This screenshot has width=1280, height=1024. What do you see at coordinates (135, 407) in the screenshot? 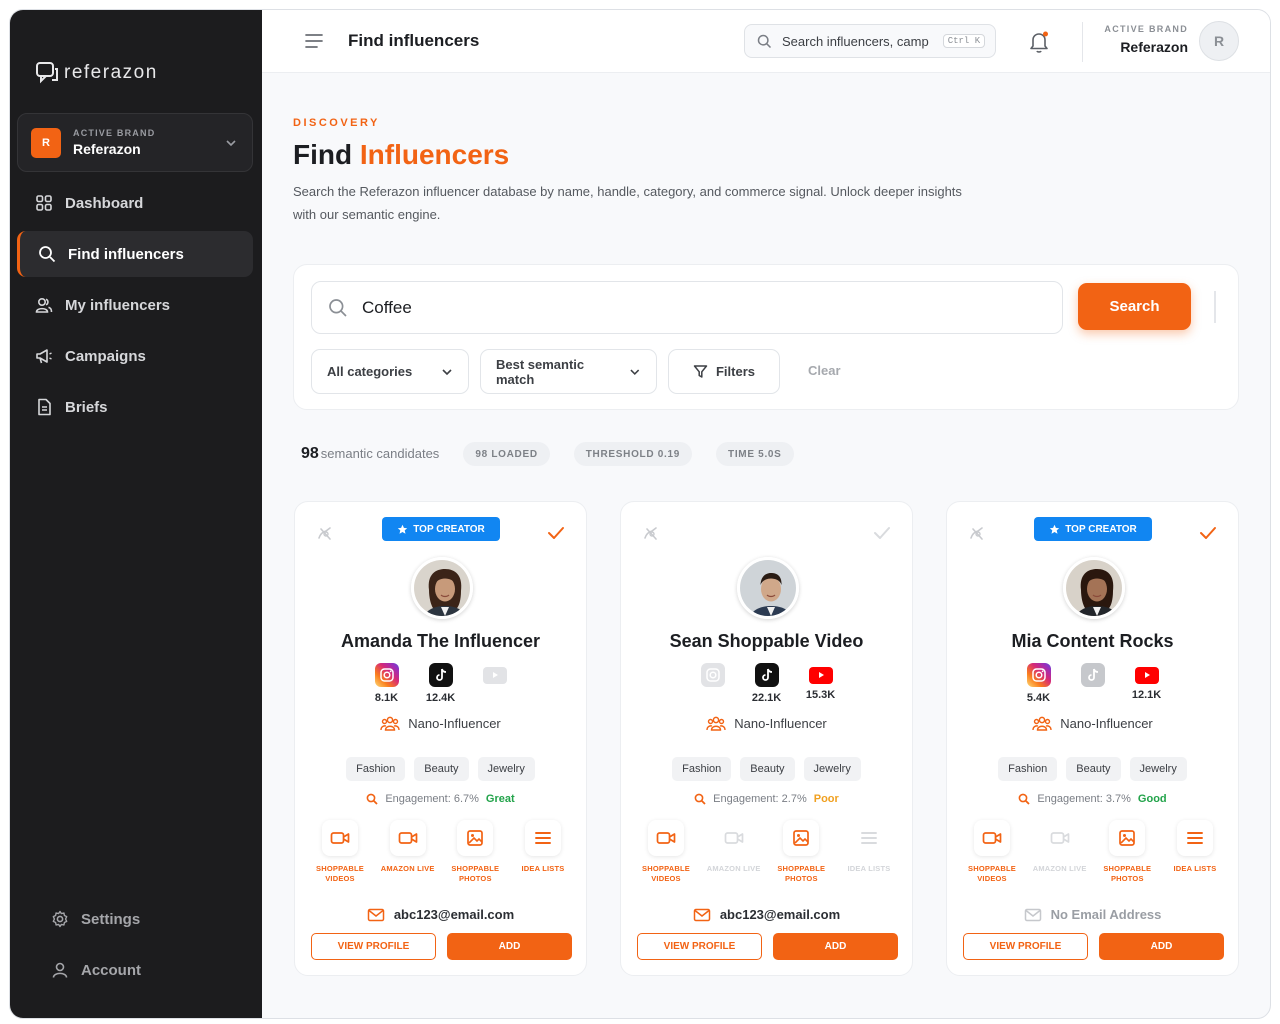
I see `sidebar-item-briefs: Briefs` at bounding box center [135, 407].